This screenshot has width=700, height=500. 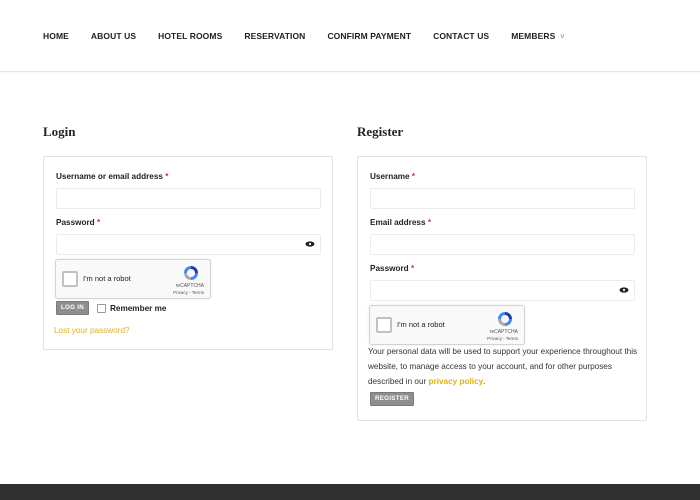 I want to click on chevron-down-icon: ˅, so click(x=562, y=37).